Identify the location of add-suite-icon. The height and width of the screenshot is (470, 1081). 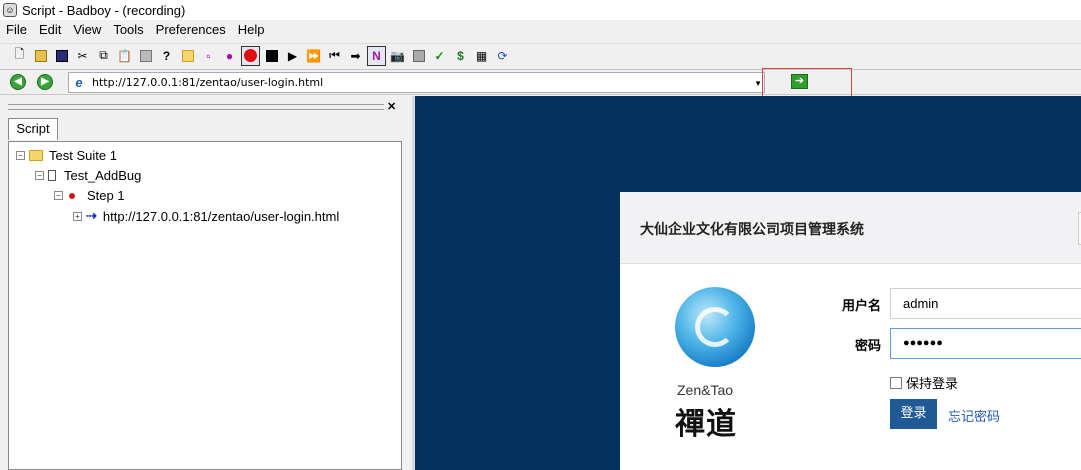
(187, 56).